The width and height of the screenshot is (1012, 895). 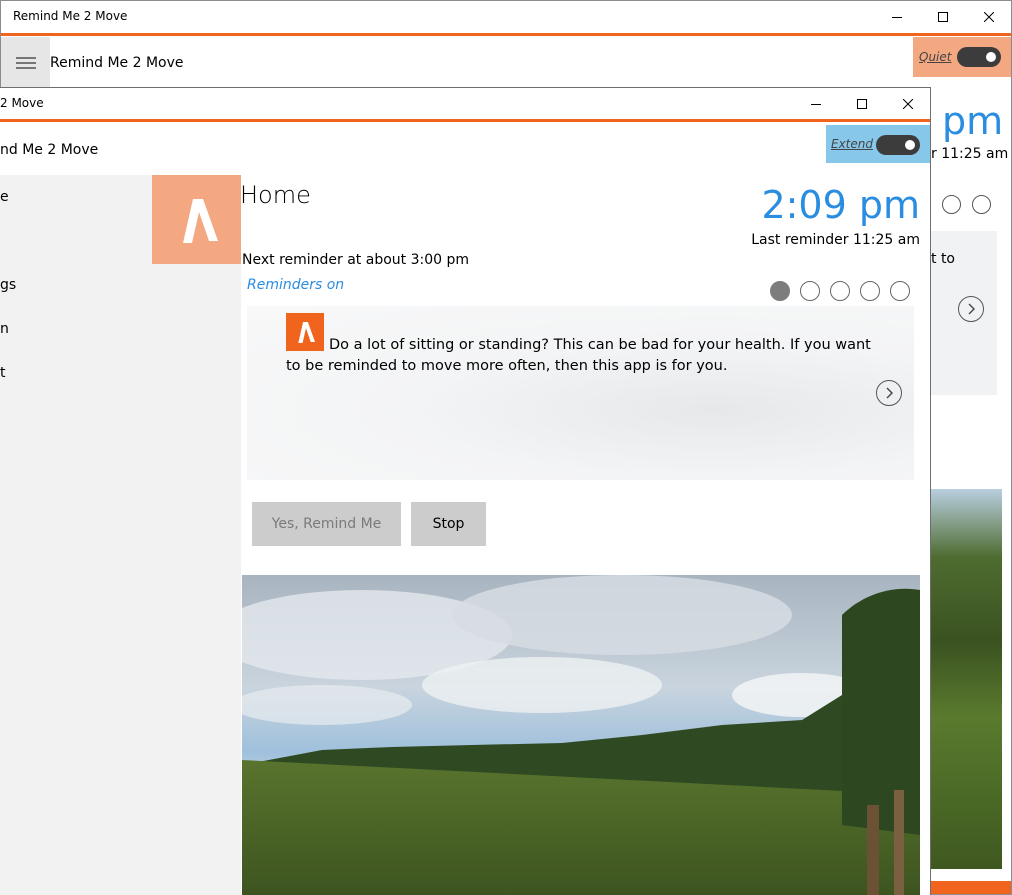 I want to click on window-title: 2 Move, so click(x=22, y=103).